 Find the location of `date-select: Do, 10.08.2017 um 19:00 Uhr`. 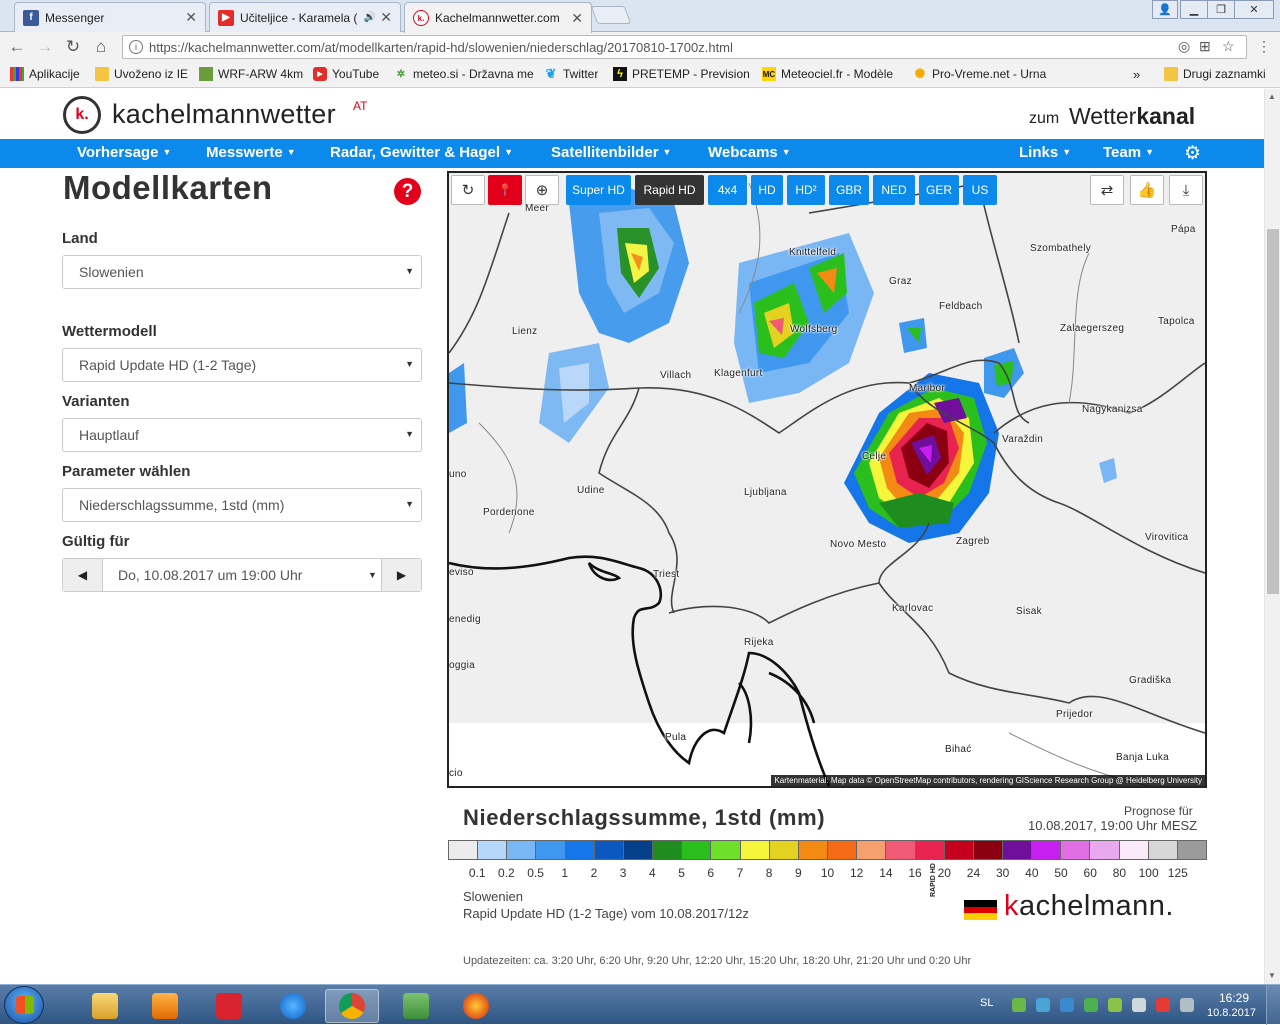

date-select: Do, 10.08.2017 um 19:00 Uhr is located at coordinates (210, 575).